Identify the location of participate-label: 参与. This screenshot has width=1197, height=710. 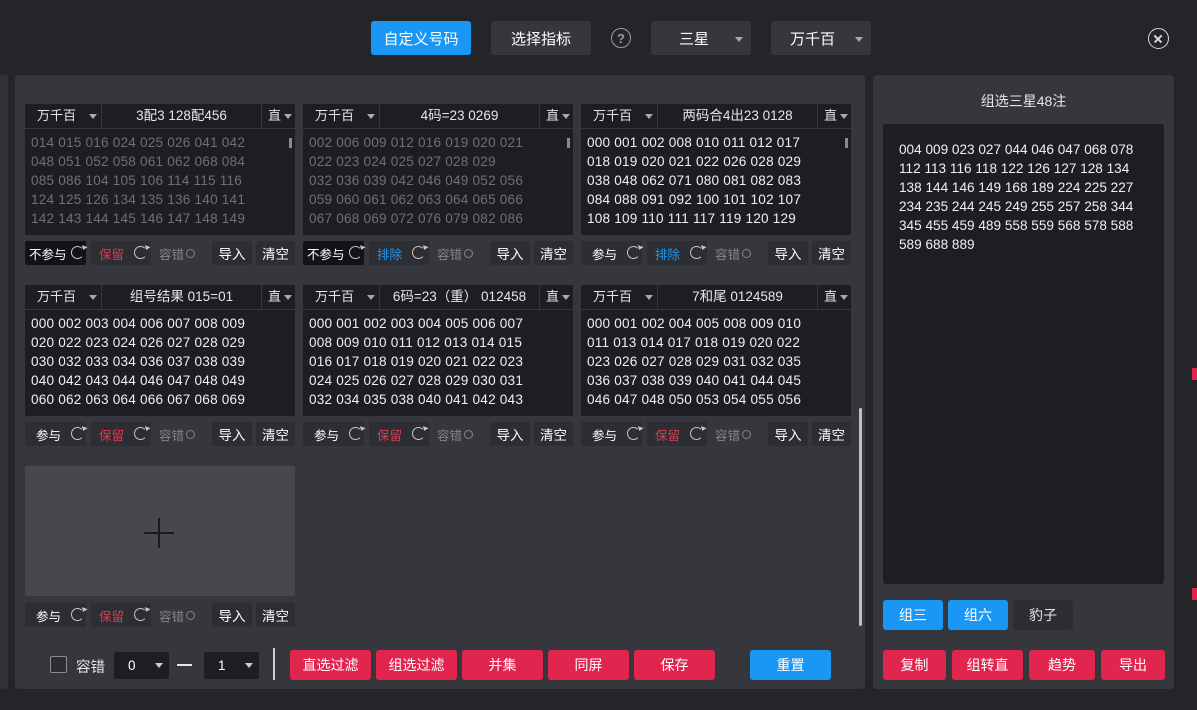
(49, 435).